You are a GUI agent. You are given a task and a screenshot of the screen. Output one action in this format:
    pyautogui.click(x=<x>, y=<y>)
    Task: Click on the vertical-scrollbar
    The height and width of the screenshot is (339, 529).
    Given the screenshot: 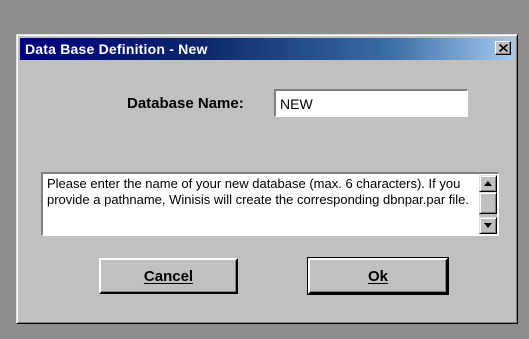 What is the action you would take?
    pyautogui.click(x=488, y=204)
    